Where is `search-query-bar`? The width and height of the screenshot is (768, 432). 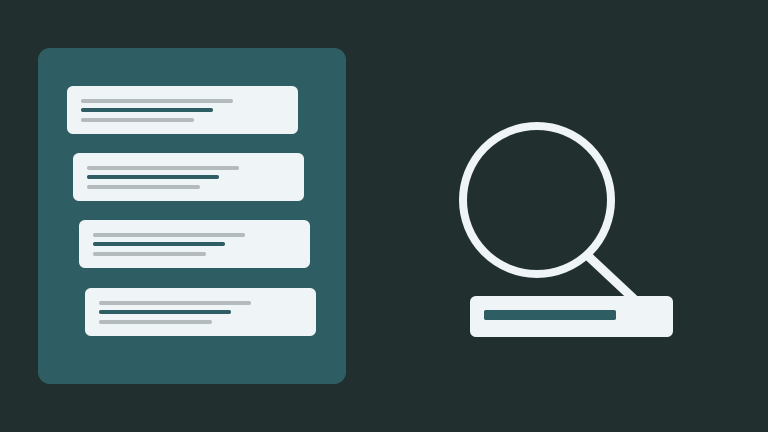 search-query-bar is located at coordinates (550, 315).